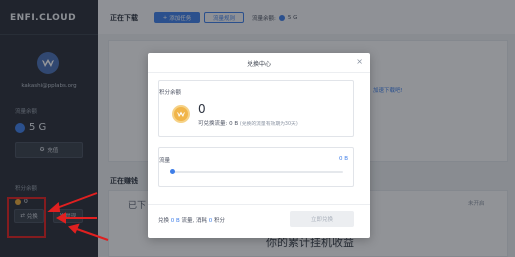 The height and width of the screenshot is (257, 515). Describe the element at coordinates (175, 221) in the screenshot. I see `summary-flow: 0 B` at that location.